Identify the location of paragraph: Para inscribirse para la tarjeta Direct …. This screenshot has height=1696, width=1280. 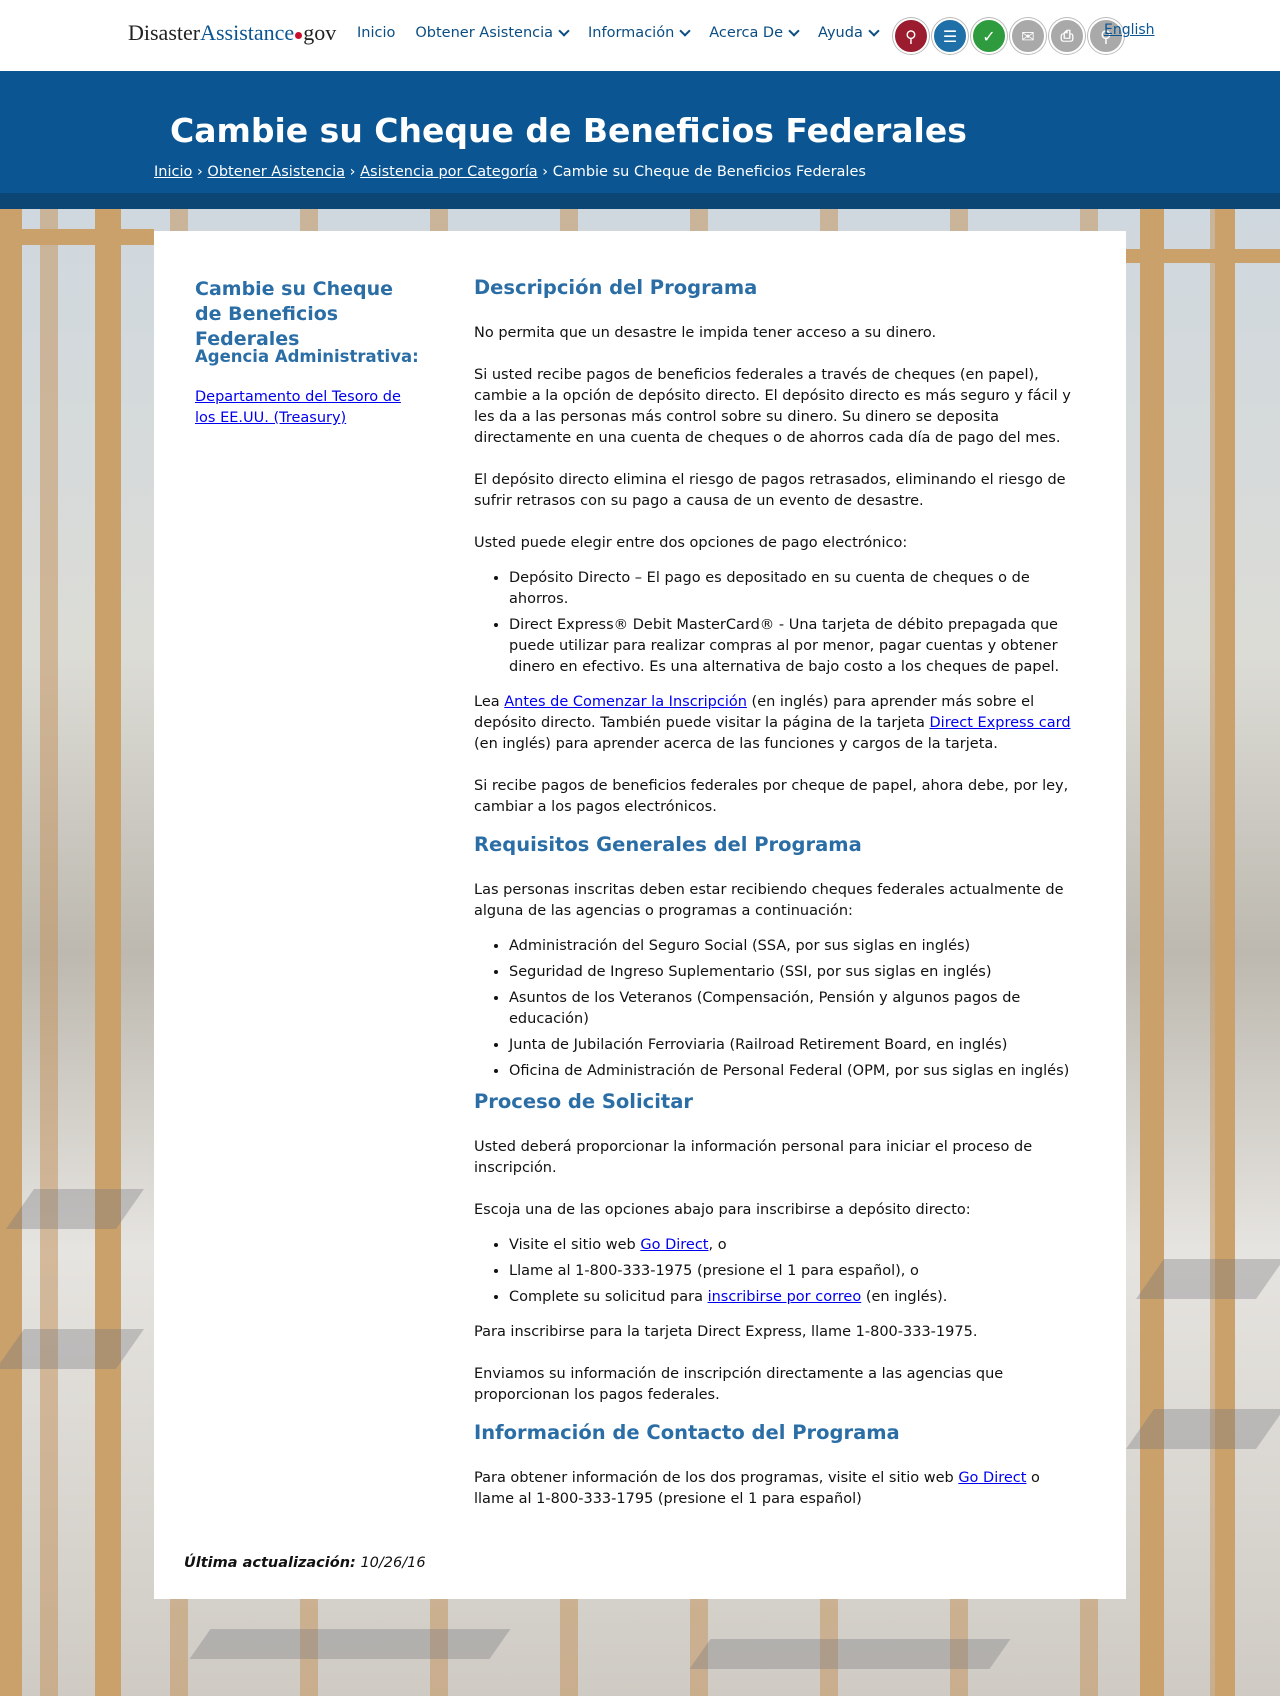
(726, 1332).